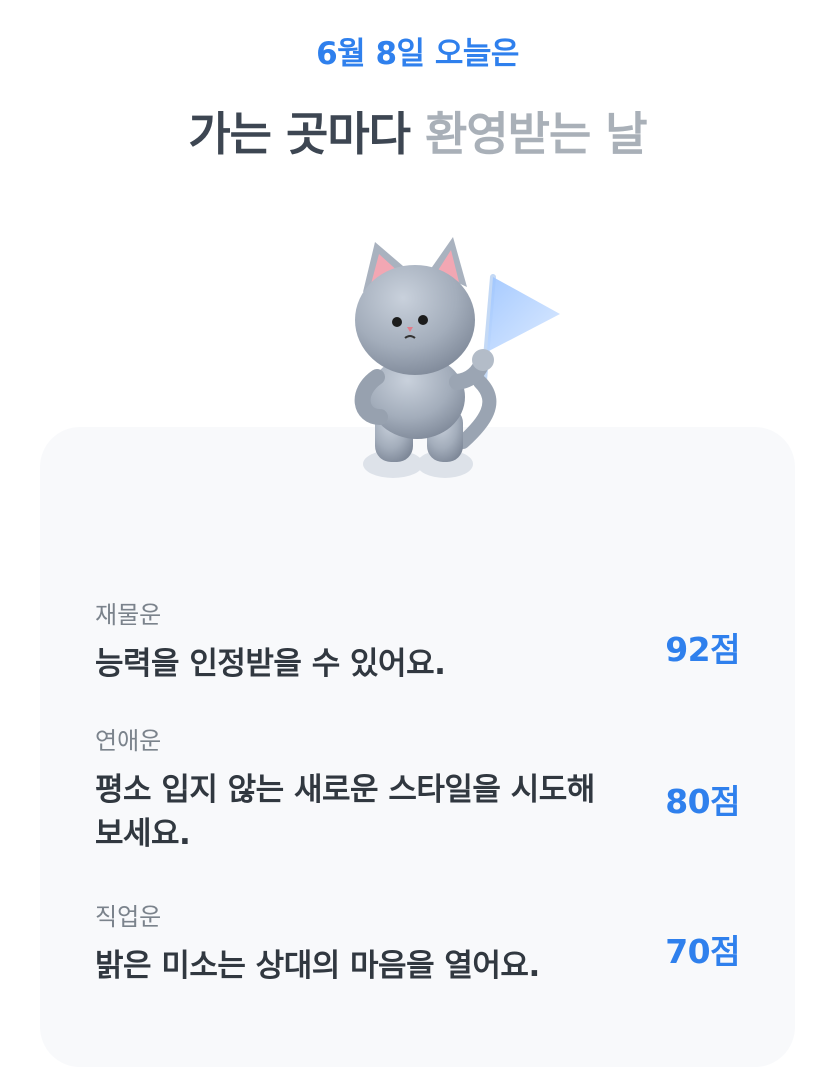 The width and height of the screenshot is (835, 1067). Describe the element at coordinates (128, 917) in the screenshot. I see `fortune-category: 직업운` at that location.